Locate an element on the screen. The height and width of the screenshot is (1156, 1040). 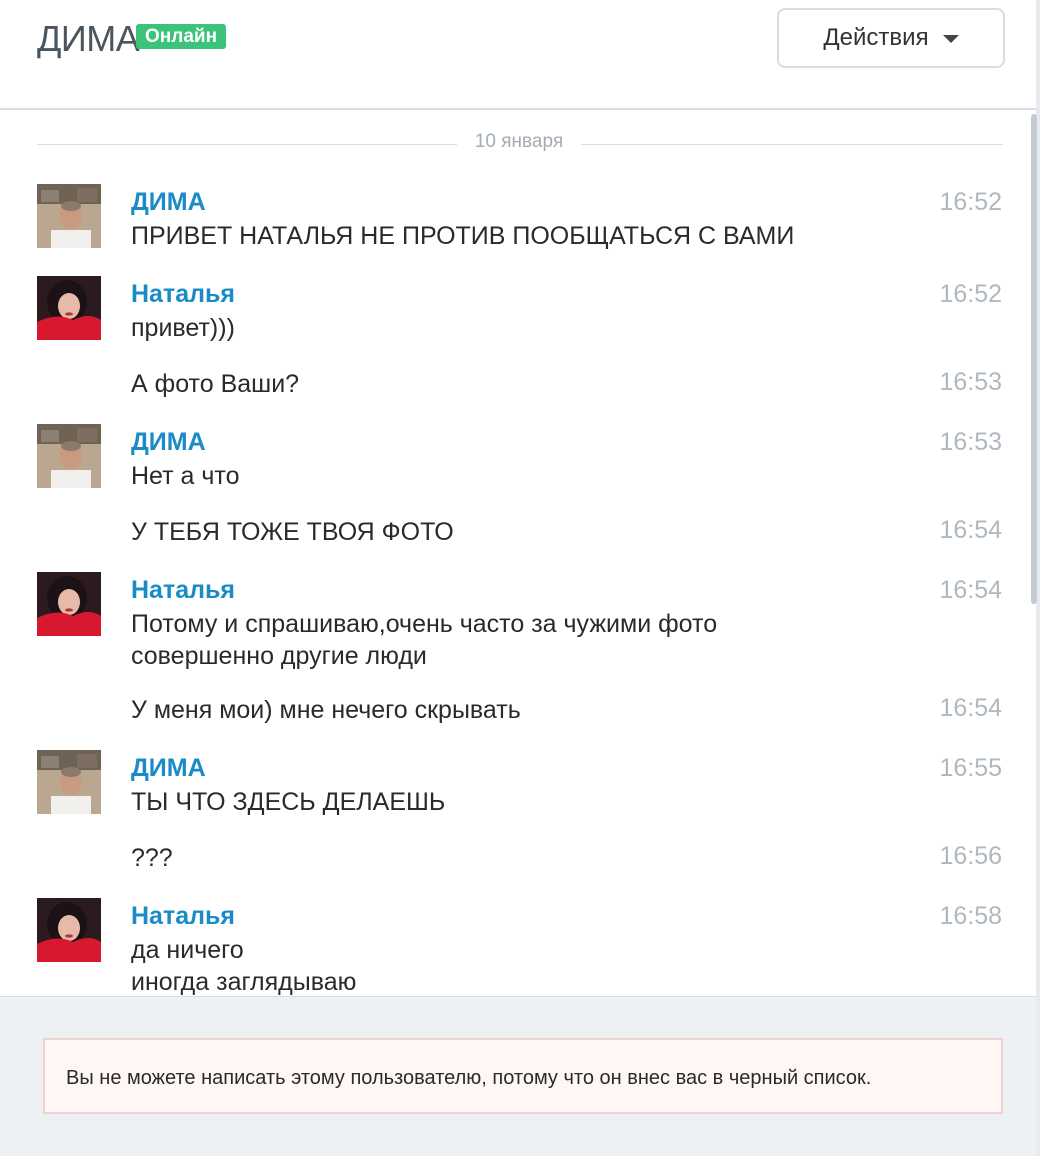
message-text: привет))) is located at coordinates (183, 328).